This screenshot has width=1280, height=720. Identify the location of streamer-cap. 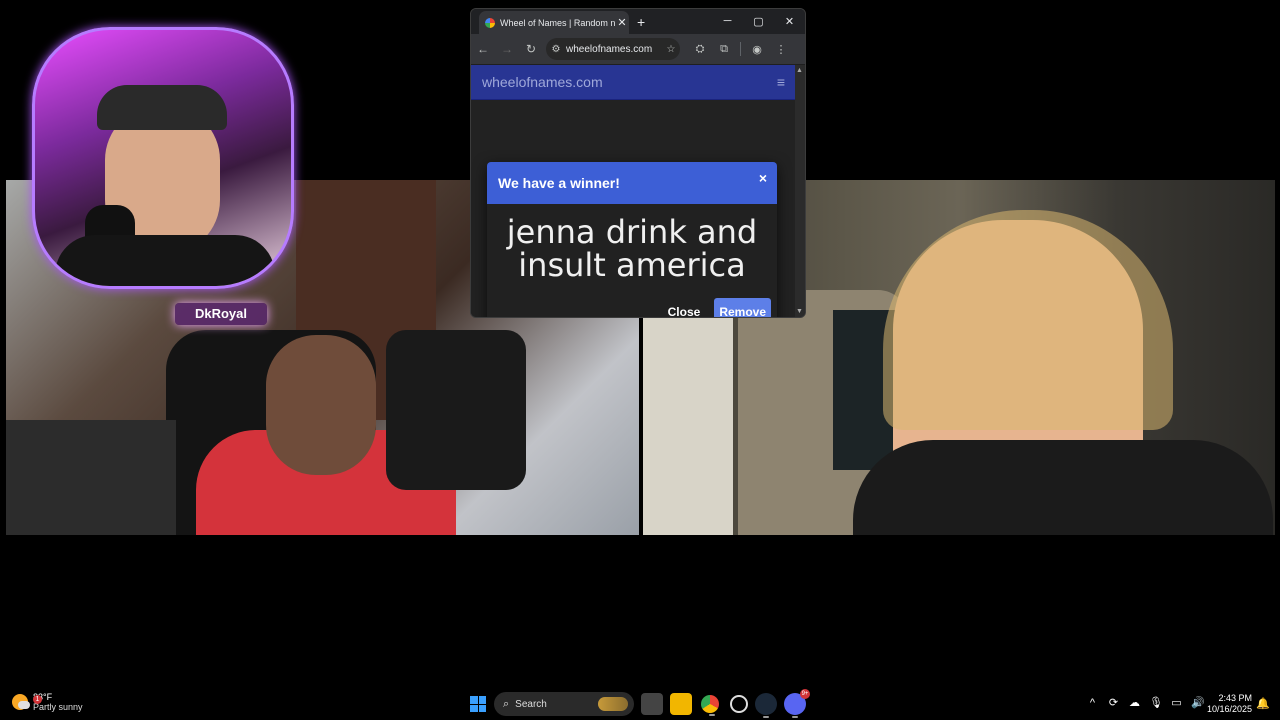
(162, 107).